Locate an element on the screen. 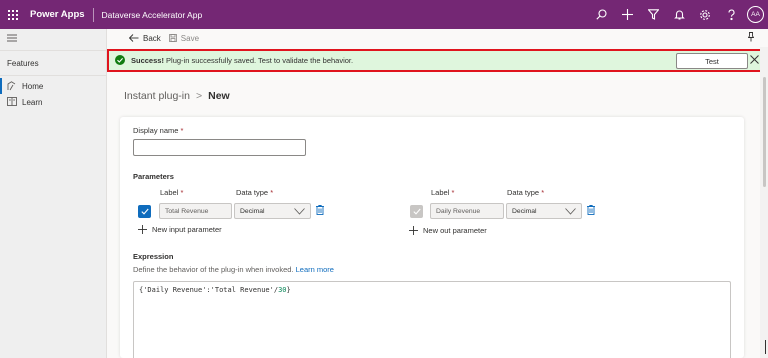 The height and width of the screenshot is (358, 768). active-indicator is located at coordinates (1, 86).